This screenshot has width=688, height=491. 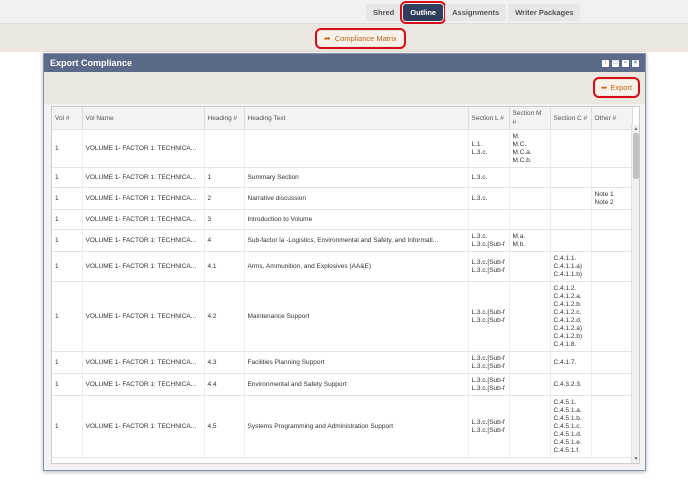 What do you see at coordinates (565, 258) in the screenshot?
I see `cell-section-c-value: C.4.1.1.` at bounding box center [565, 258].